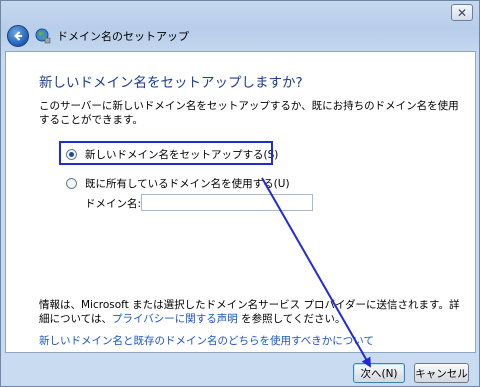  Describe the element at coordinates (379, 373) in the screenshot. I see `next-button: 次へ(N)` at that location.